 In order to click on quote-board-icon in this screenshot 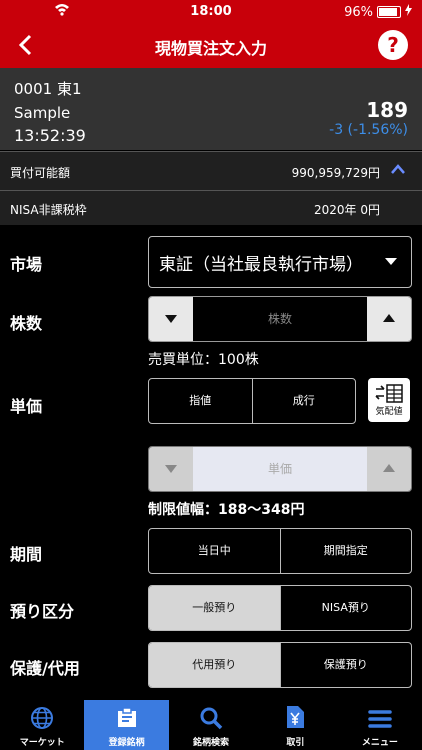, I will do `click(389, 394)`.